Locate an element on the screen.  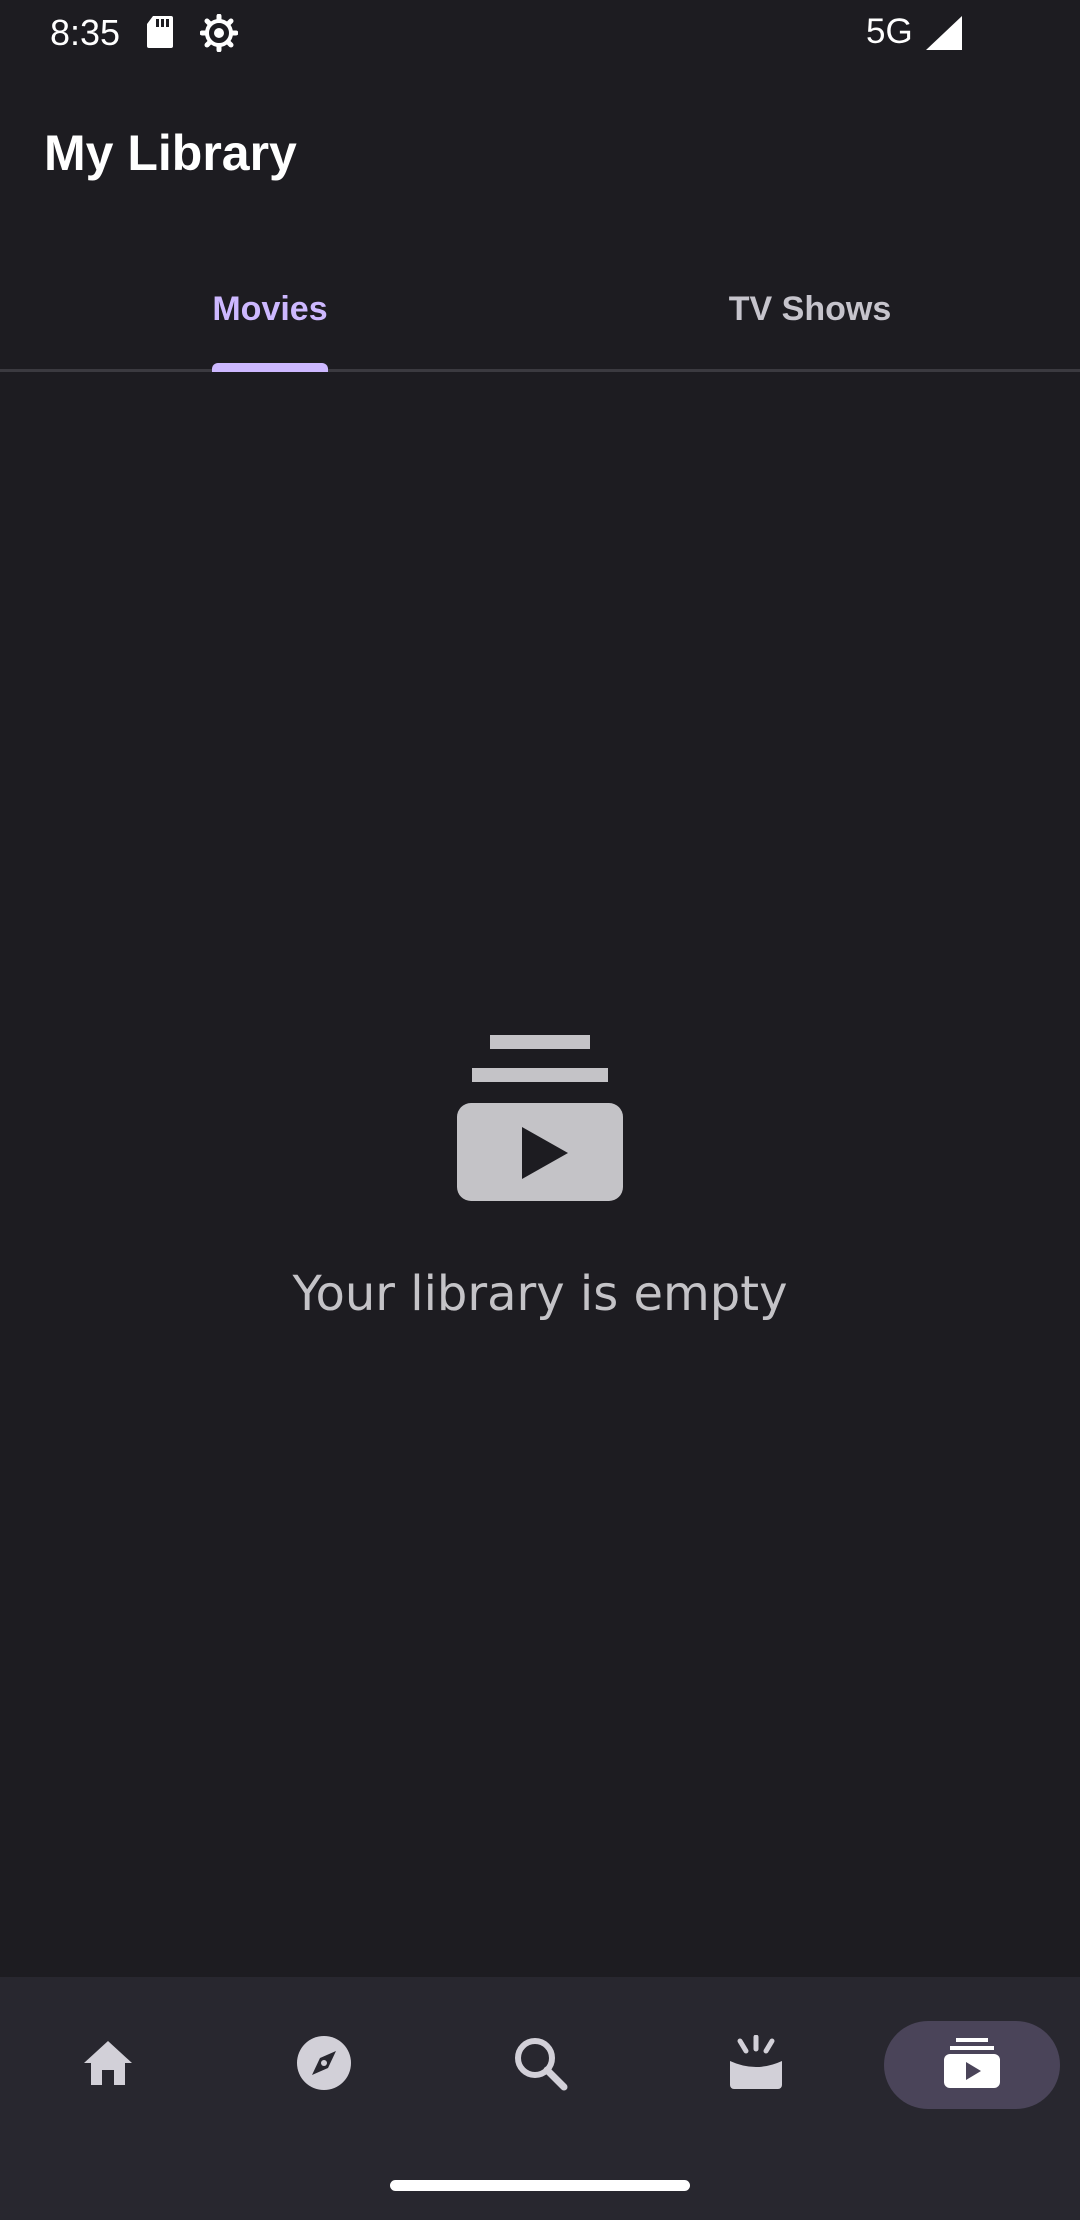
page-title: My Library is located at coordinates (170, 153).